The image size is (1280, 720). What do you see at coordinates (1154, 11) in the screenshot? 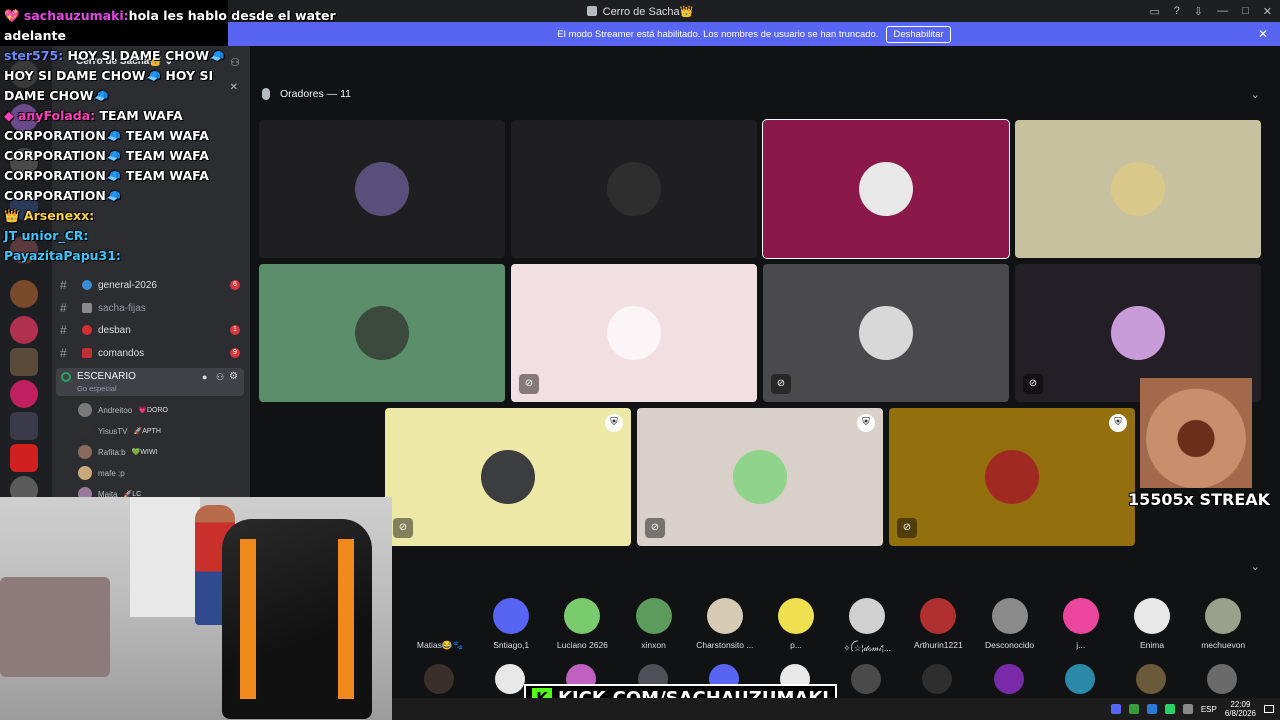
I see `inbox-icon: ▭` at bounding box center [1154, 11].